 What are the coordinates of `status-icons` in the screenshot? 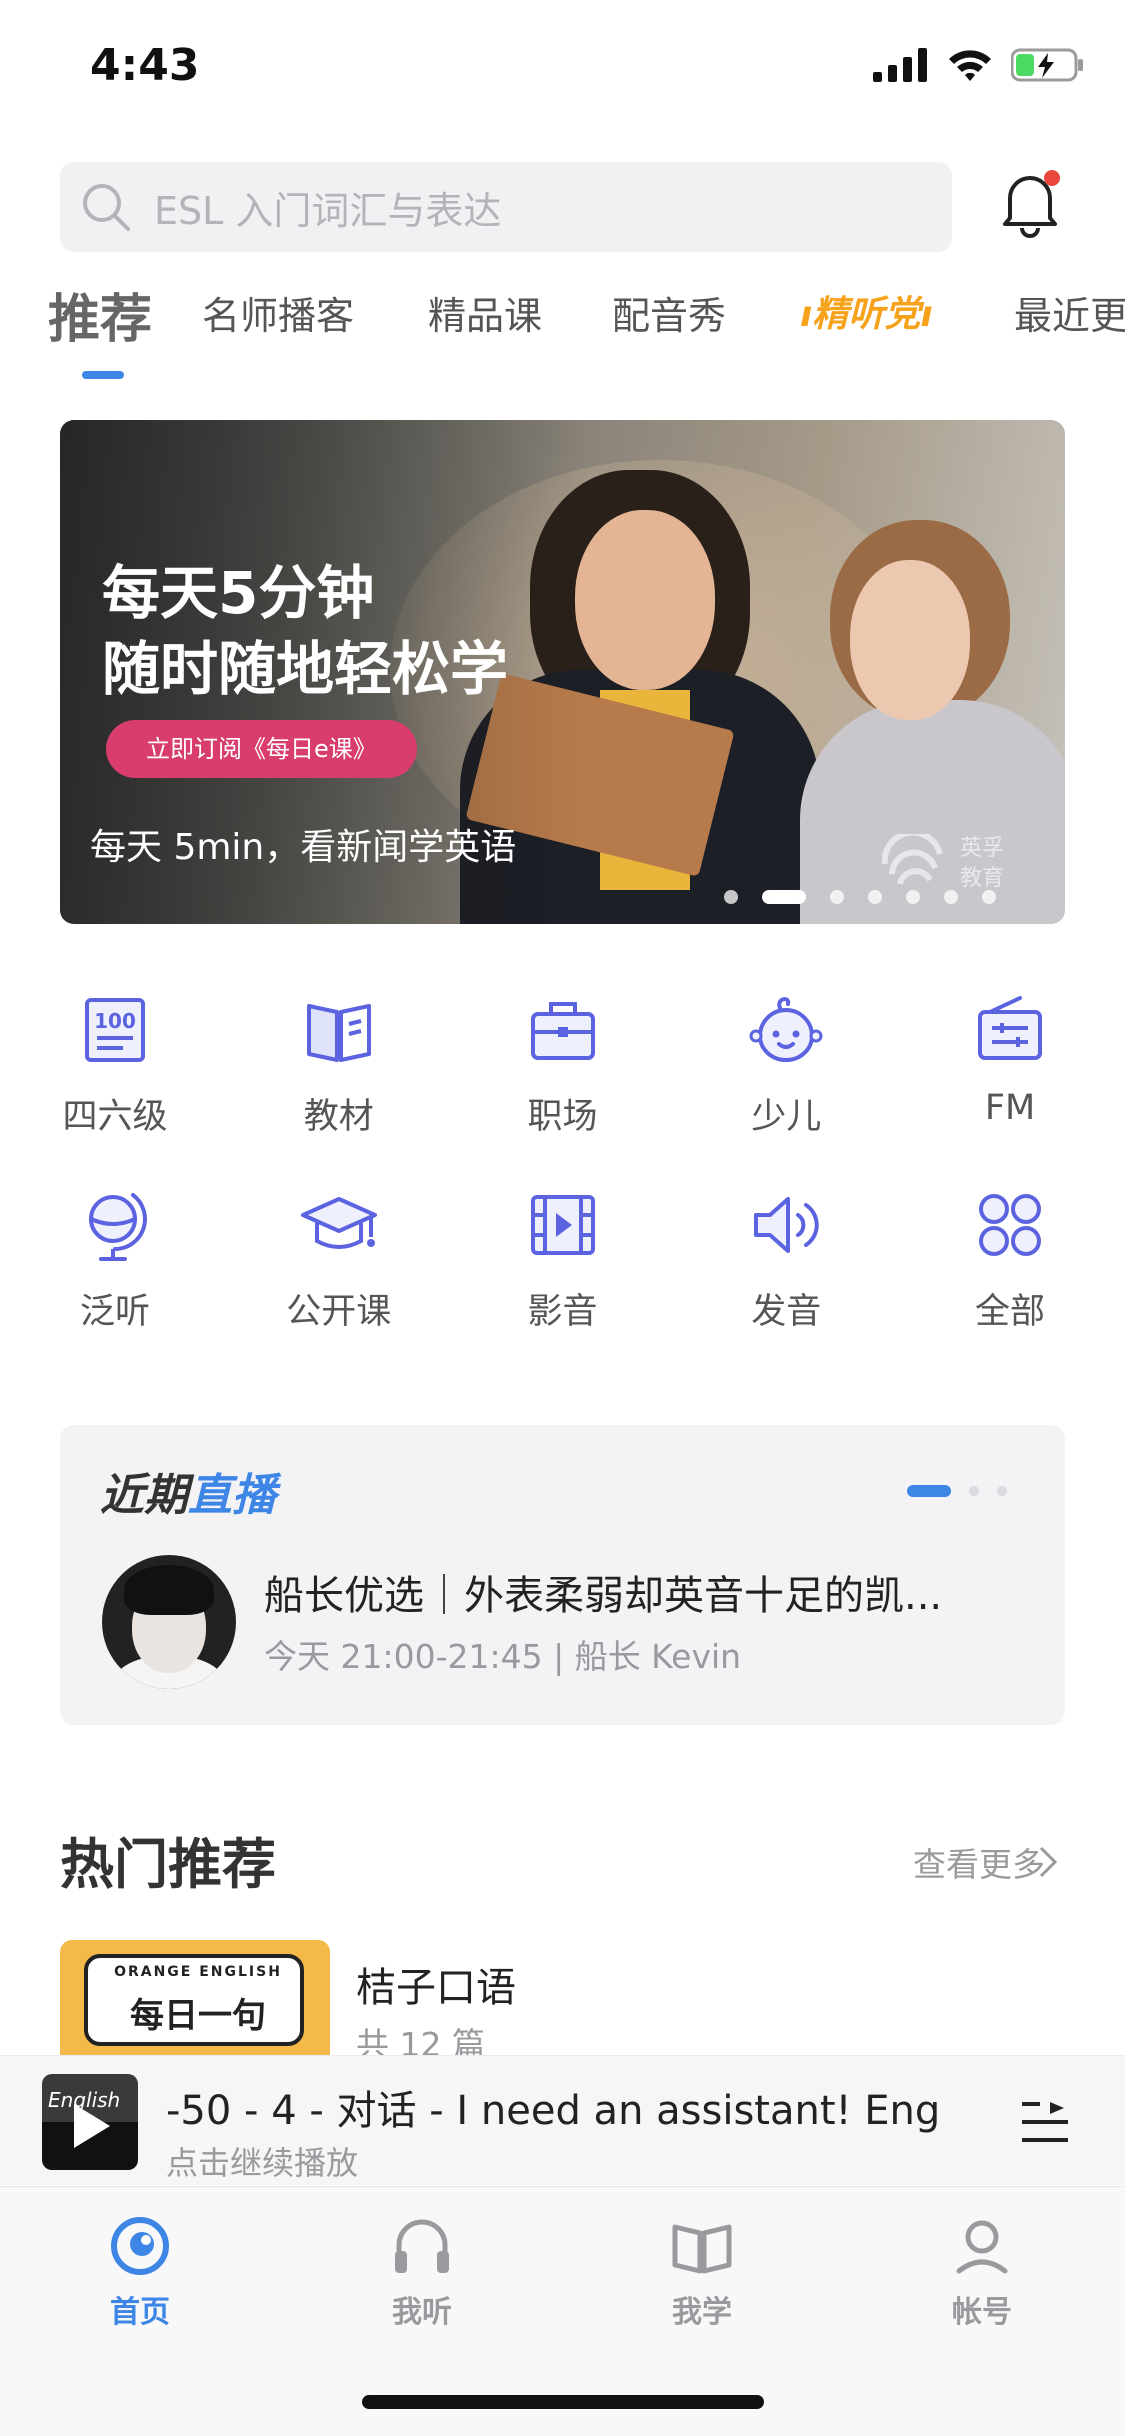 It's located at (979, 65).